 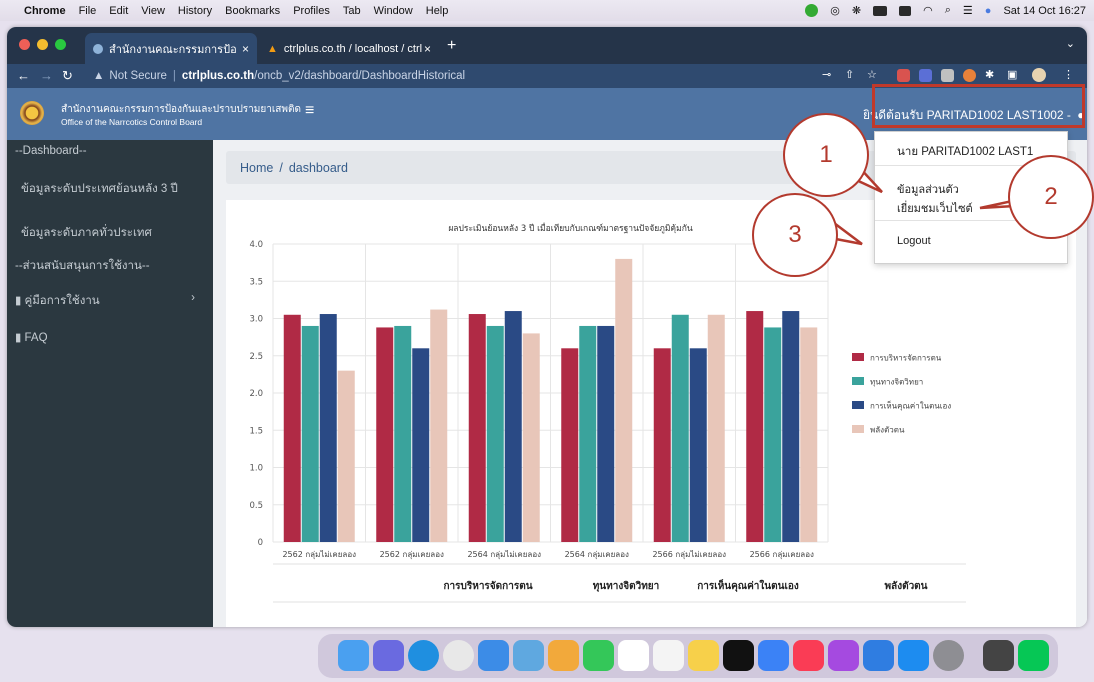 I want to click on notes-icon, so click(x=703, y=655).